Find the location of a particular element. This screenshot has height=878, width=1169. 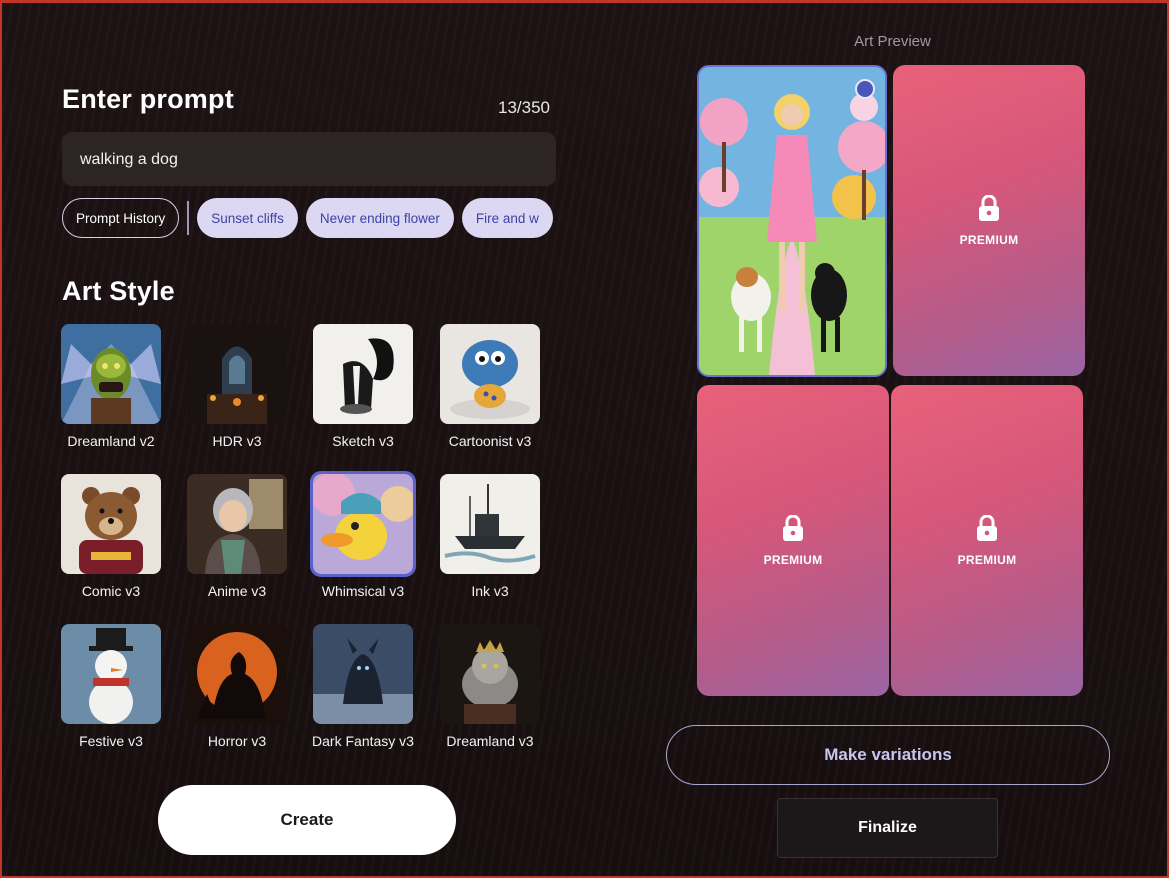

style-cartoonist-v3: Cartoonist v3 is located at coordinates (490, 388).